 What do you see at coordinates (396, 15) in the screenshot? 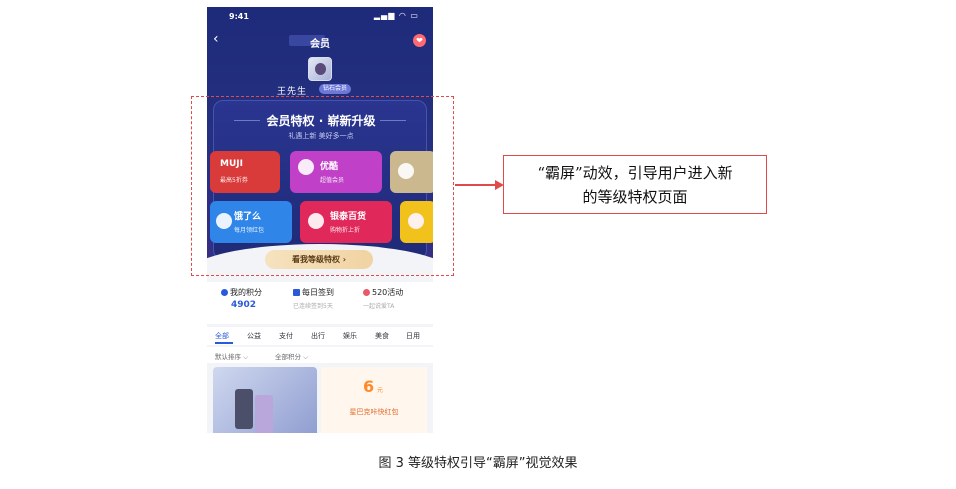
I see `status-icons: ▂▄▆ ◠ ▭` at bounding box center [396, 15].